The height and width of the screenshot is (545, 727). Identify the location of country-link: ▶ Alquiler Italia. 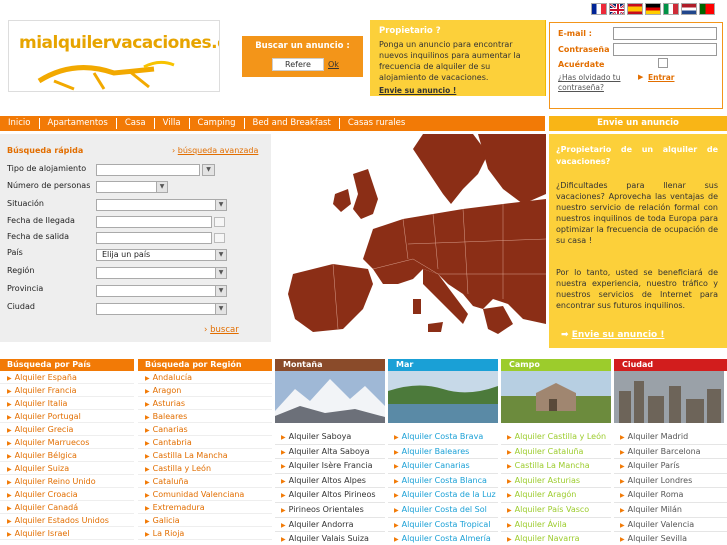
(67, 403).